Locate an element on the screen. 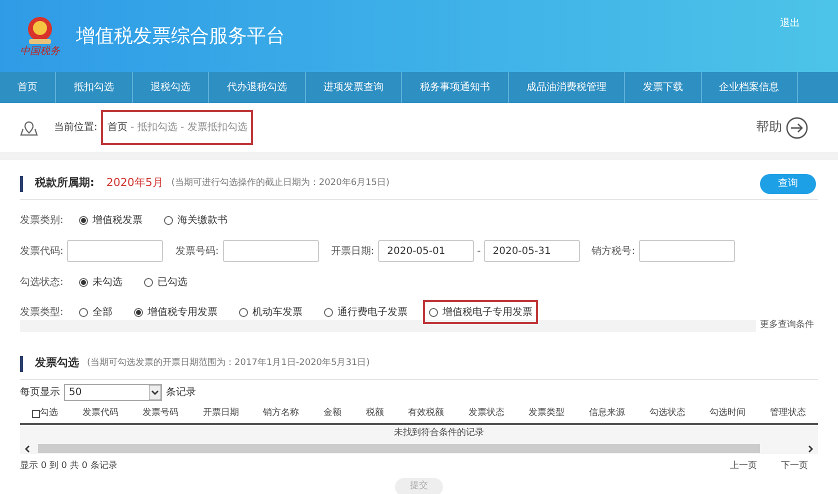 Image resolution: width=838 pixels, height=494 pixels. more-conditions-link: 更多查询条件 is located at coordinates (787, 326).